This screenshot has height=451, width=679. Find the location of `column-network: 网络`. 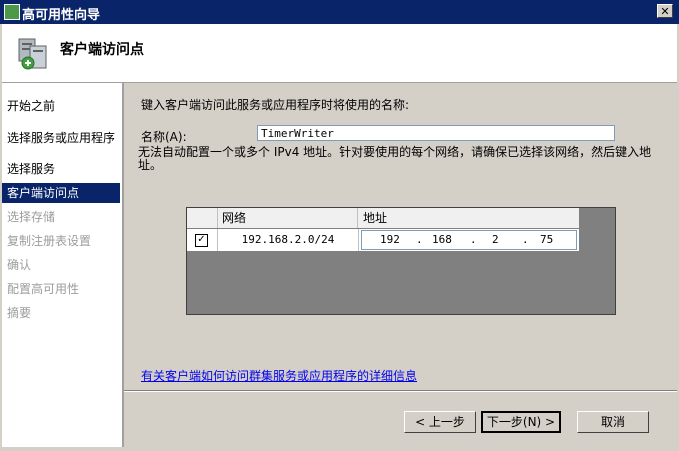

column-network: 网络 is located at coordinates (288, 218).